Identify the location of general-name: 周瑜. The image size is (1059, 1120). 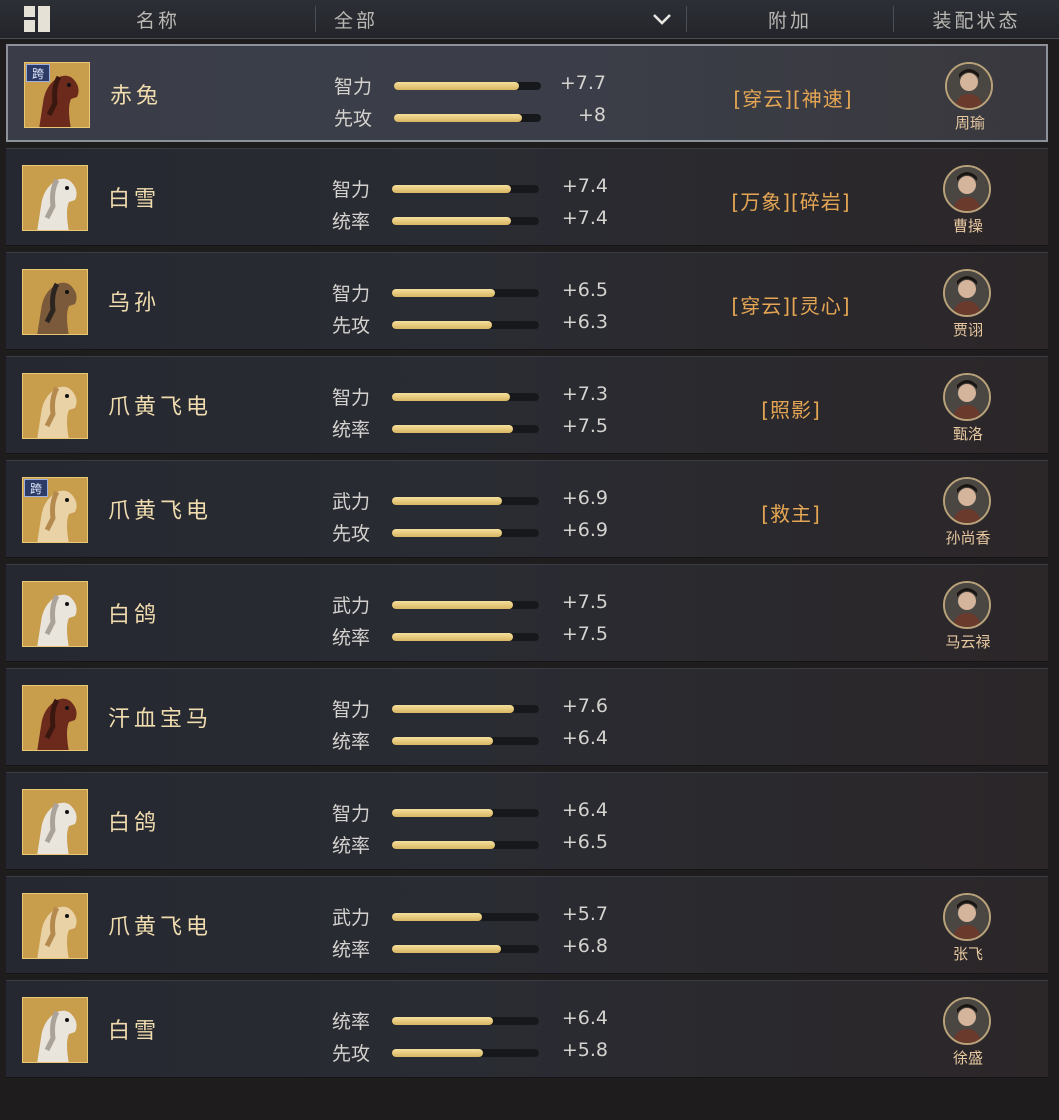
(969, 123).